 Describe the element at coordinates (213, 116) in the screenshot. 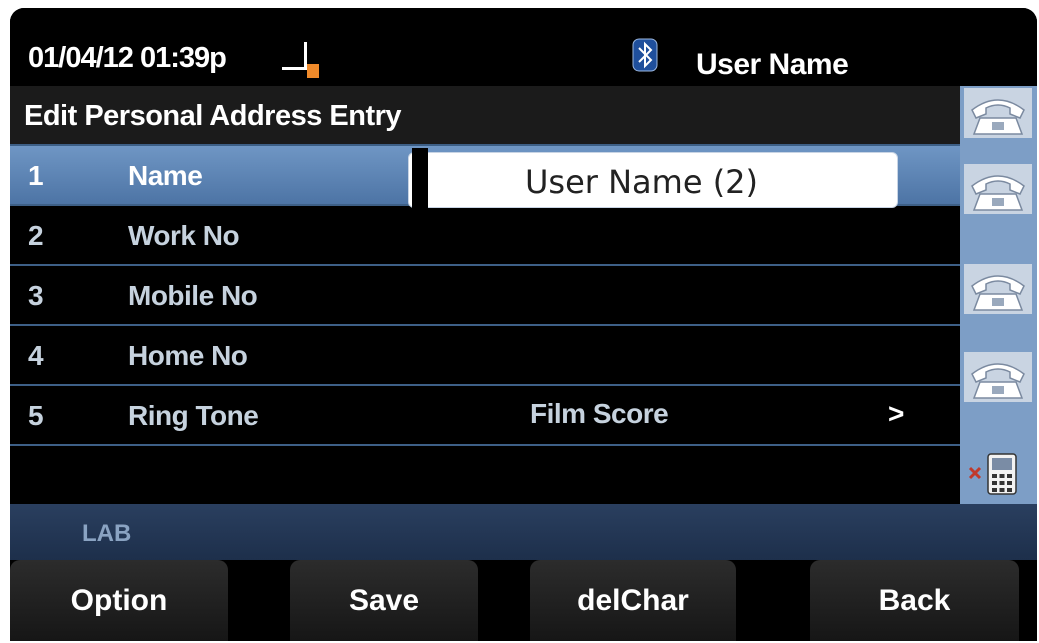

I see `page-title: Edit Personal Address Entry` at that location.